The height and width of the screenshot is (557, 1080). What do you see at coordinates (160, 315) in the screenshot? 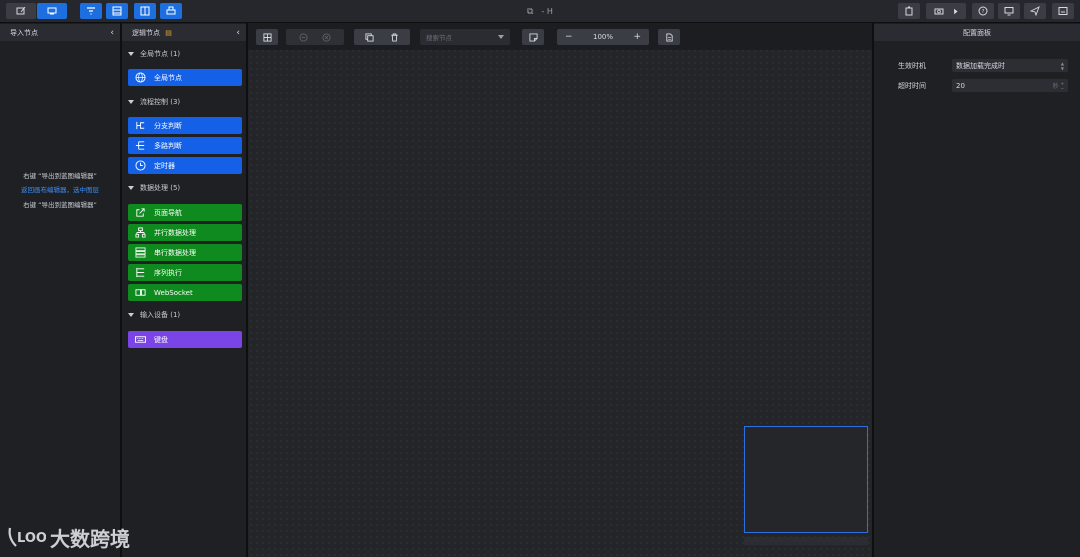
I see `group-title: 输入设备 (1)` at bounding box center [160, 315].